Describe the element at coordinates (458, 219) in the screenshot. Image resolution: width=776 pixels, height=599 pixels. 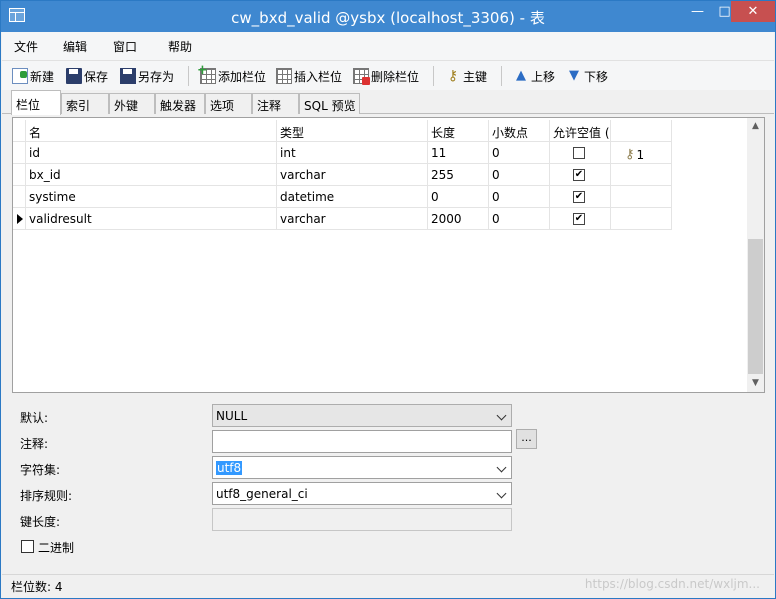
I see `cell-length: 2000` at that location.